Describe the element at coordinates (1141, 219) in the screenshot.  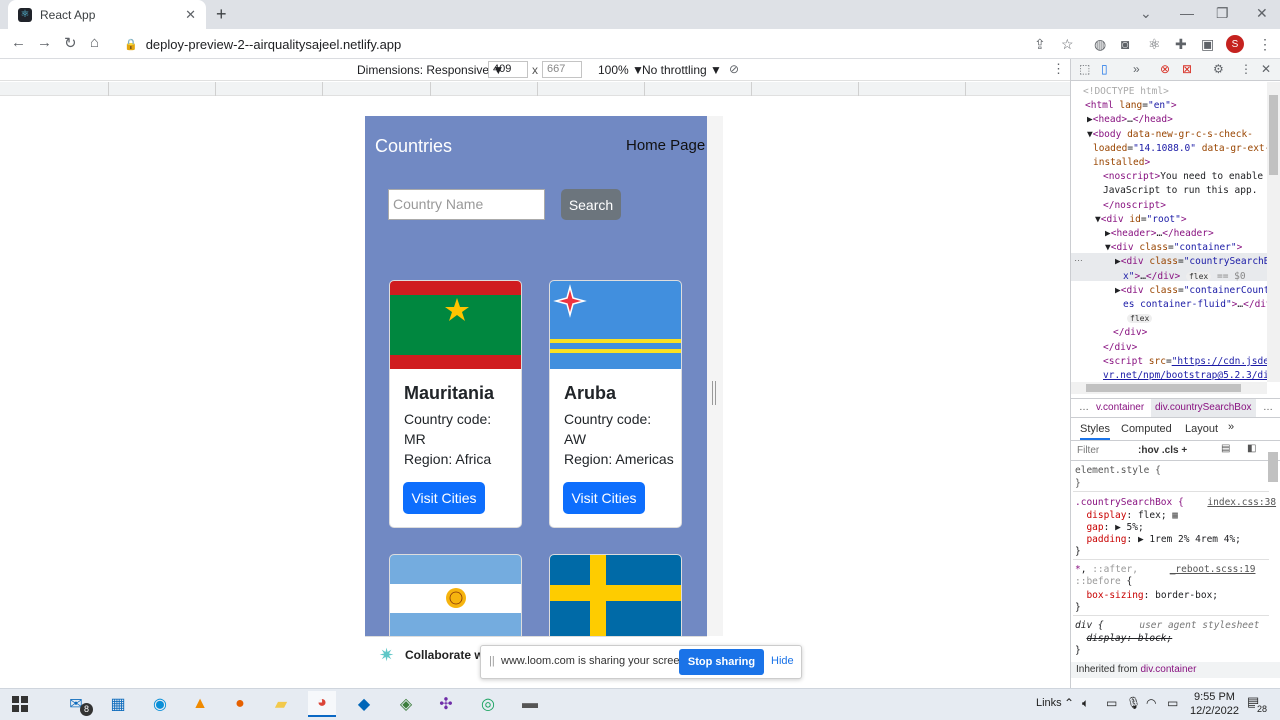
I see `dom-node-row: ▼<div id="root">` at that location.